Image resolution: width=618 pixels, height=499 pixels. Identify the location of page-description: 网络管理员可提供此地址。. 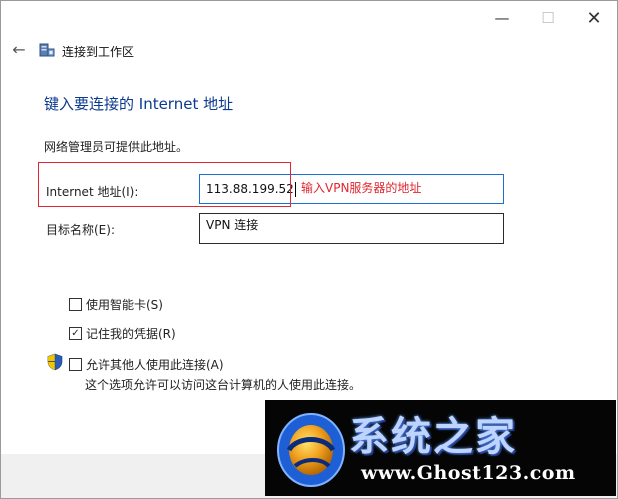
(116, 147).